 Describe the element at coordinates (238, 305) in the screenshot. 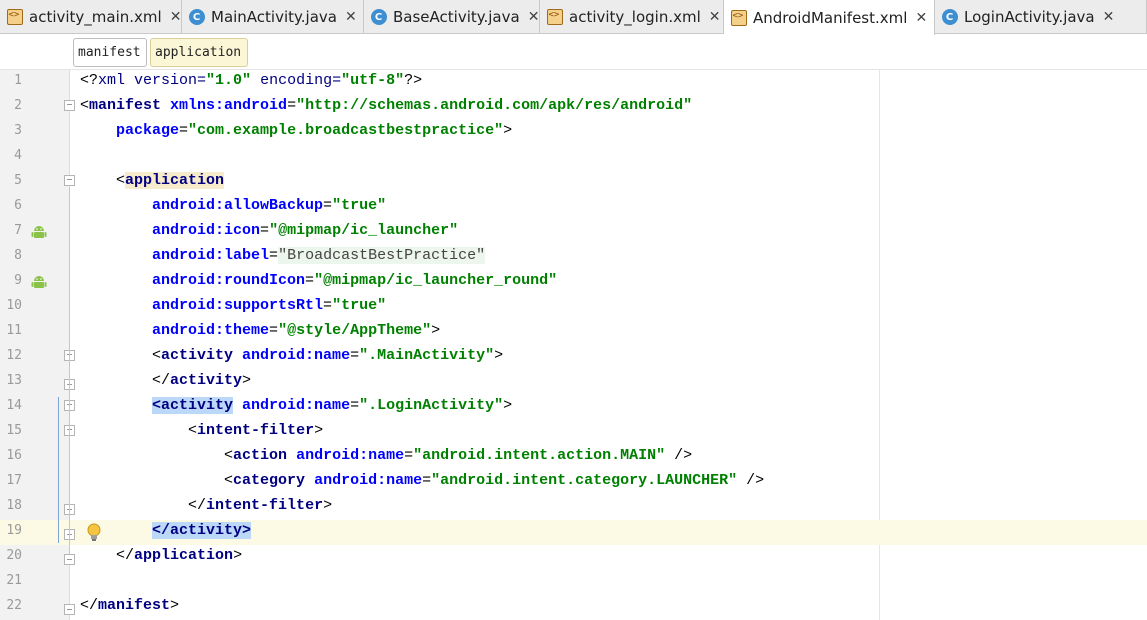

I see `code-token: android:supportsRtl` at that location.